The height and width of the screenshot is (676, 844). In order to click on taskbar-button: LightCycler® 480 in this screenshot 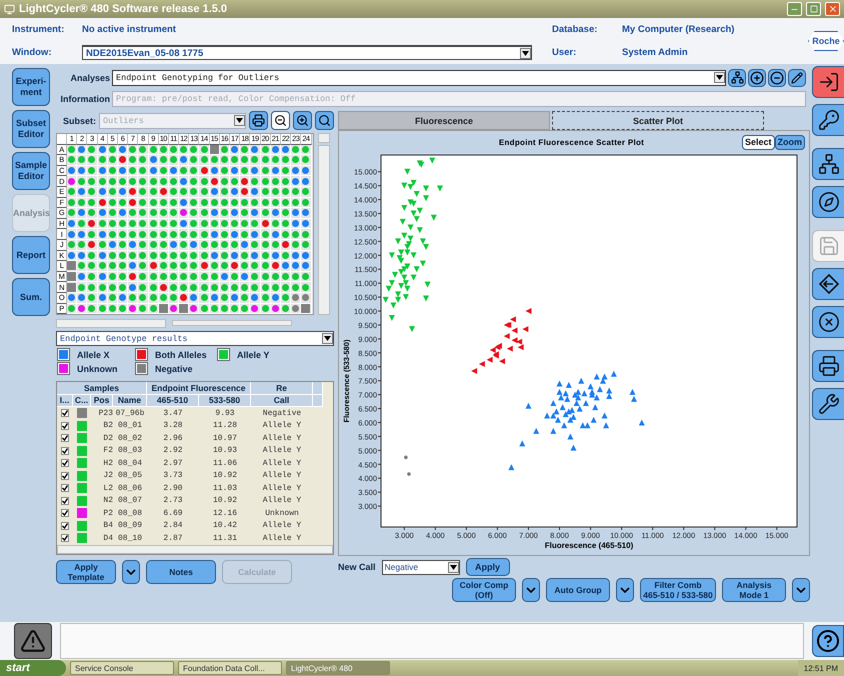, I will do `click(338, 668)`.